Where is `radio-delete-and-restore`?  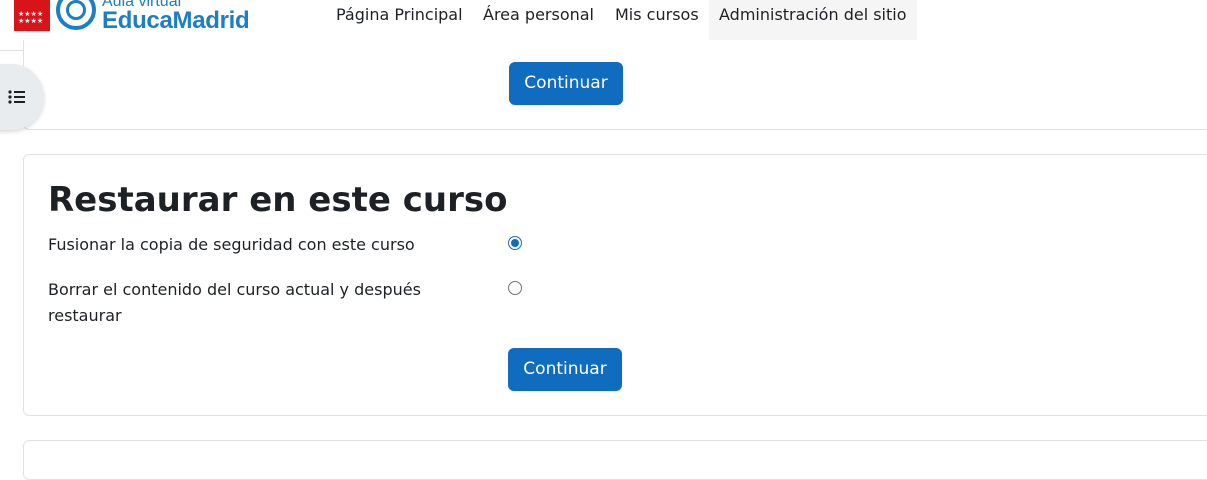
radio-delete-and-restore is located at coordinates (515, 288).